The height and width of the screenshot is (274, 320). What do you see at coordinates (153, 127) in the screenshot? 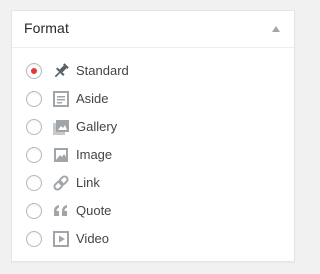
I see `format-option-gallery: Gallery` at bounding box center [153, 127].